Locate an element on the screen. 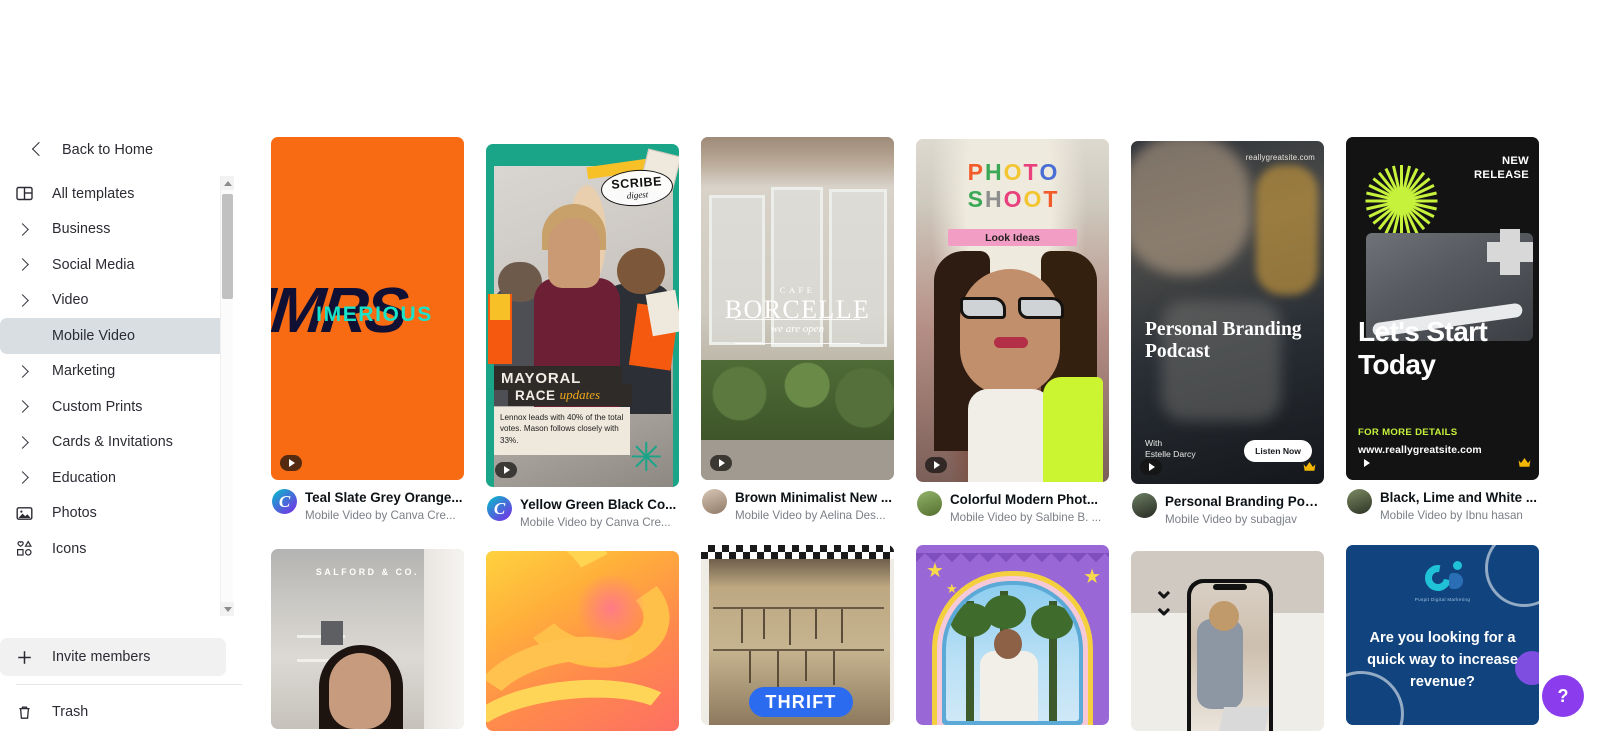  sidebar-item-label: Photos is located at coordinates (74, 513).